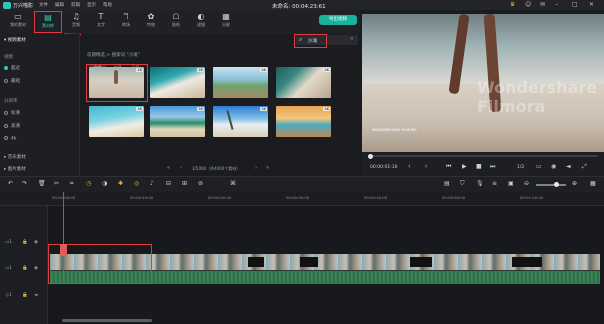 The image size is (604, 324). Describe the element at coordinates (479, 166) in the screenshot. I see `stop-icon: ■` at that location.